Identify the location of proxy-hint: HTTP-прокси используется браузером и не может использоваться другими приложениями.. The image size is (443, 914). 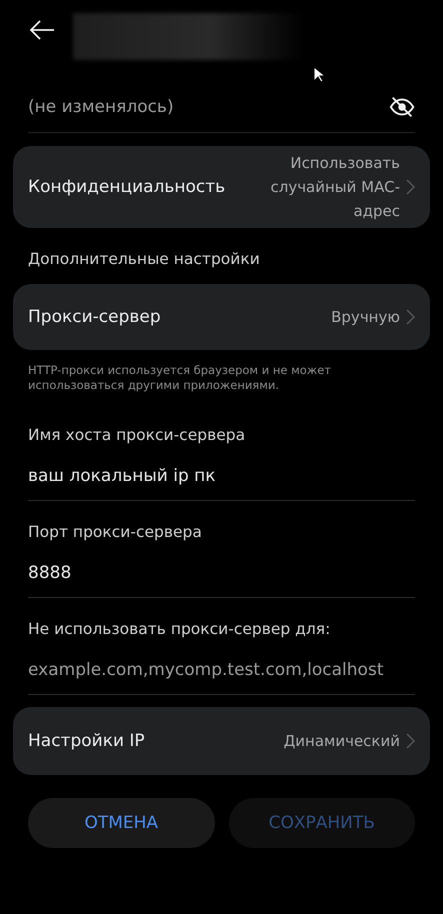
(180, 378).